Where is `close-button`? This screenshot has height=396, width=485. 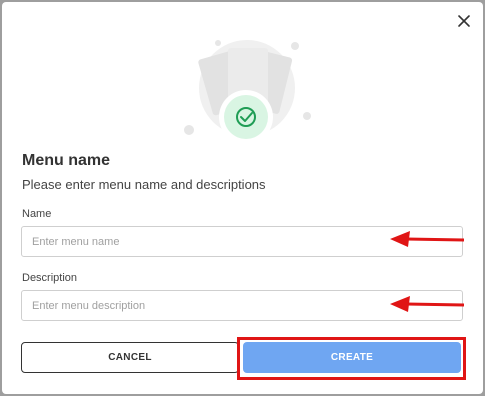 close-button is located at coordinates (464, 21).